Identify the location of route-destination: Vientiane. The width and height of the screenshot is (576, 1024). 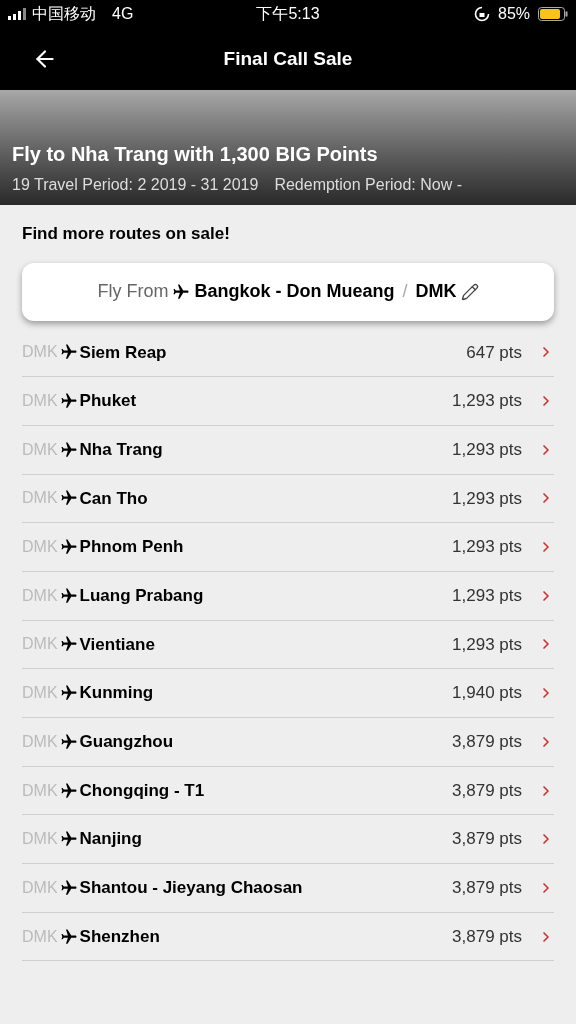
(117, 644).